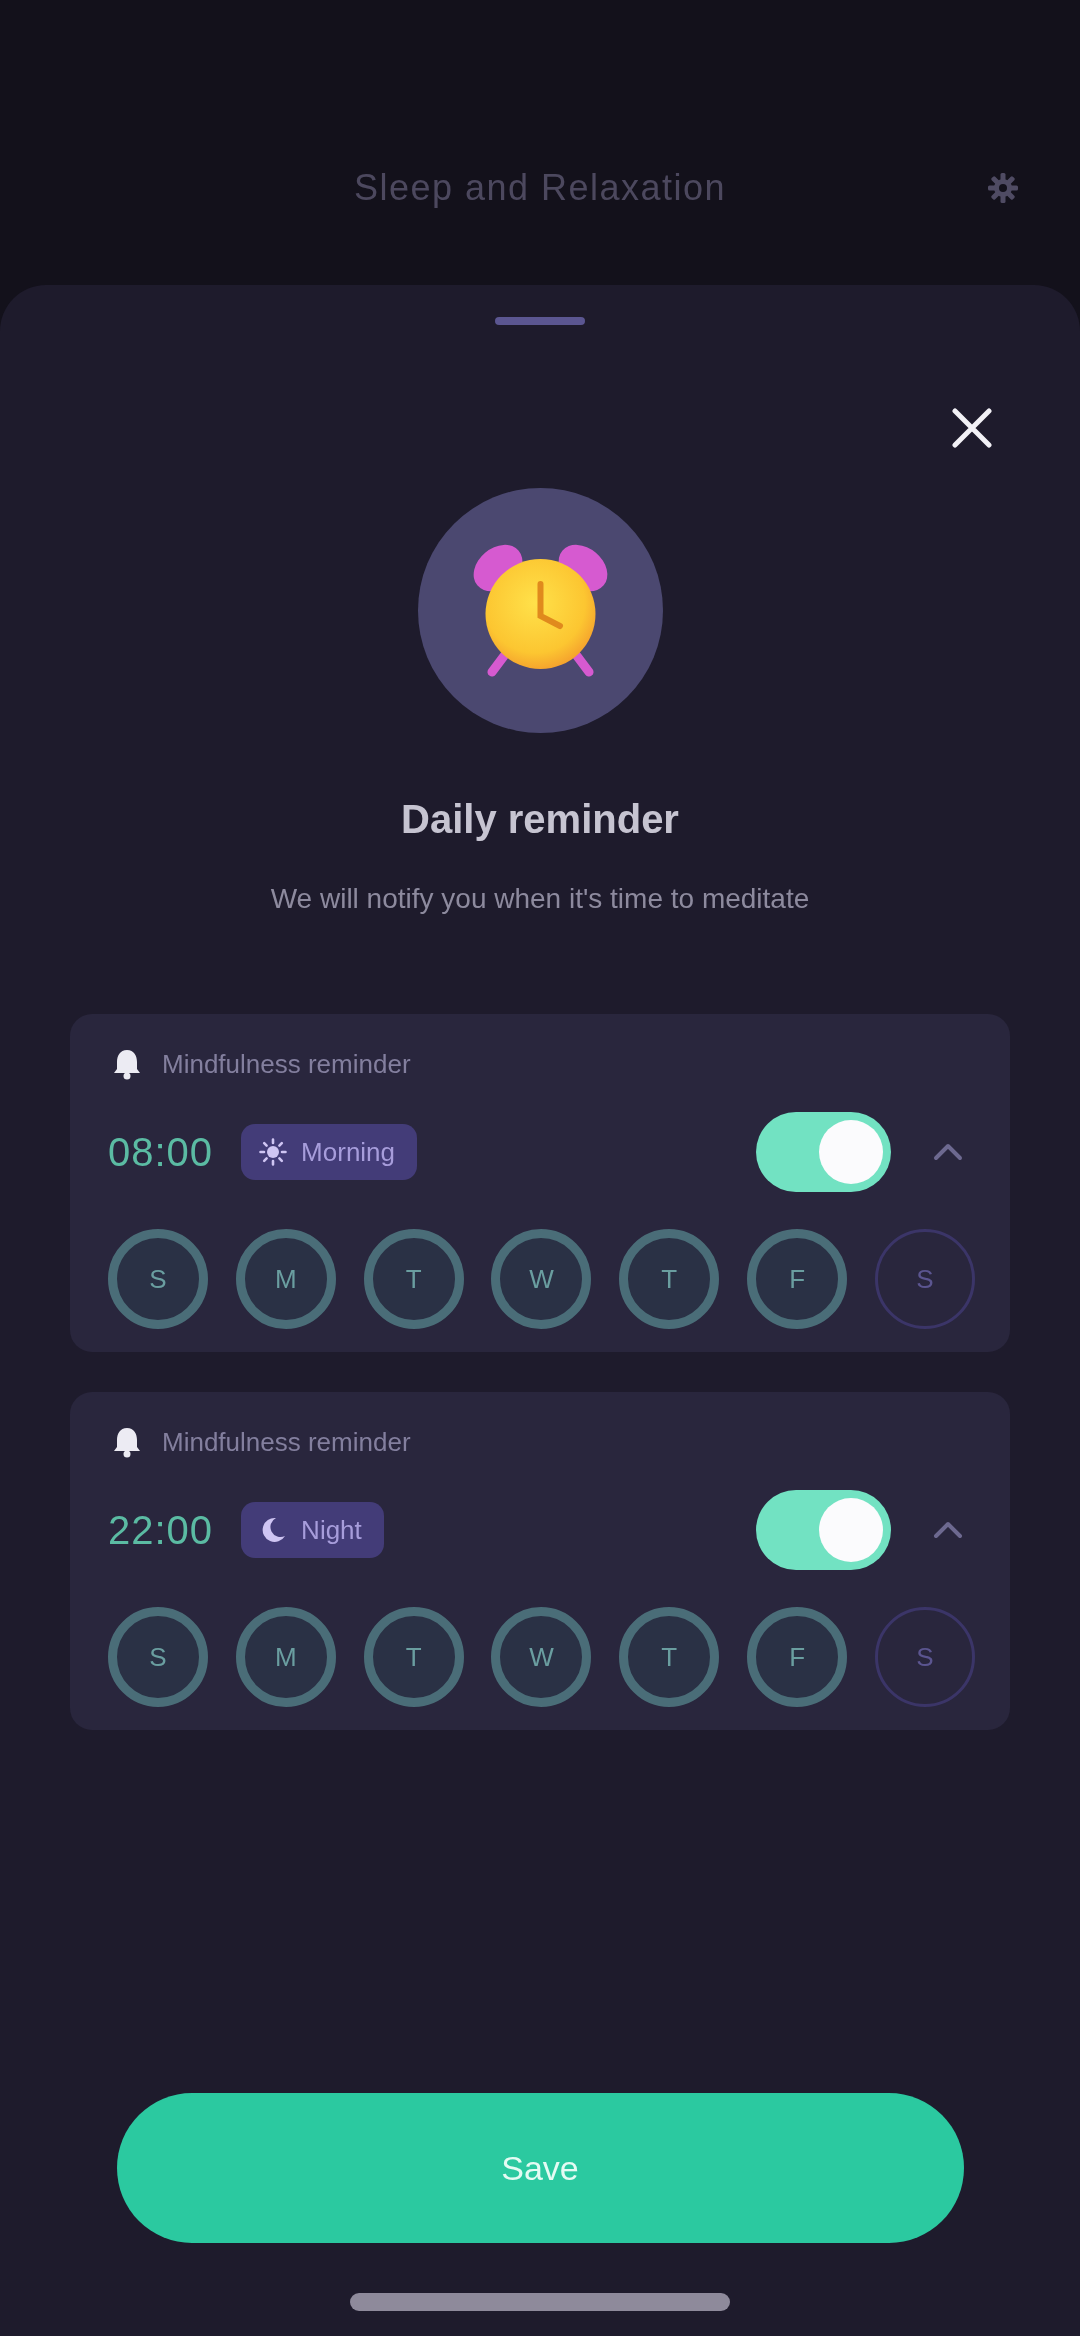 The image size is (1080, 2336). I want to click on screen-title: Sleep and Relaxation, so click(540, 188).